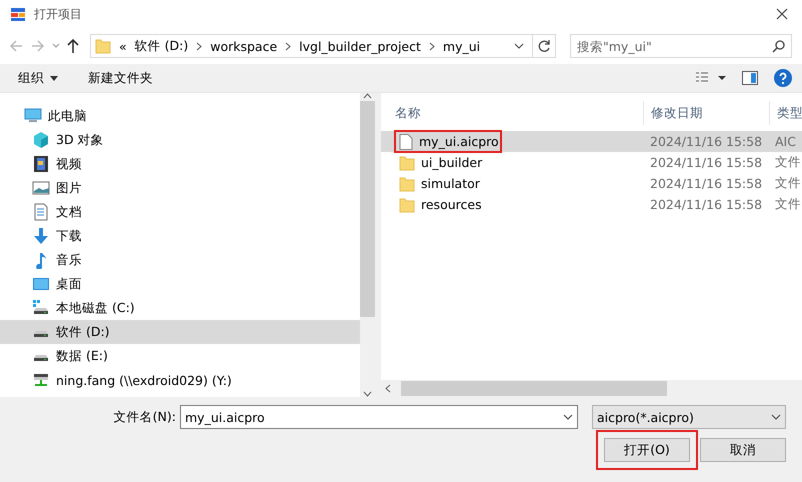 This screenshot has width=802, height=482. I want to click on sidebar-item: 数据 (E:), so click(180, 356).